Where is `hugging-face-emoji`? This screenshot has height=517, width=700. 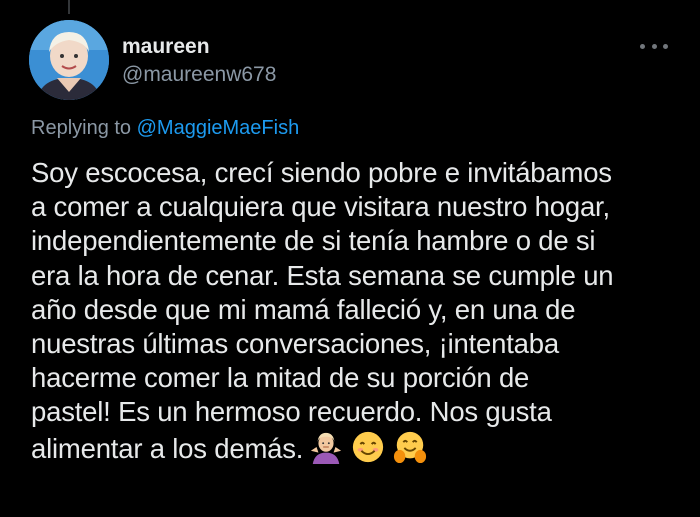 hugging-face-emoji is located at coordinates (410, 447).